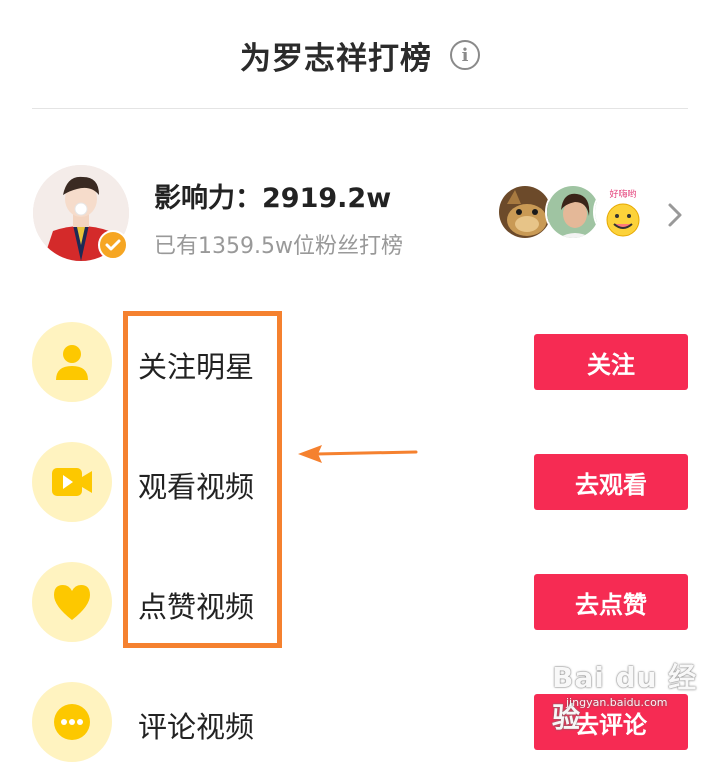 Image resolution: width=720 pixels, height=762 pixels. What do you see at coordinates (196, 727) in the screenshot?
I see `task-label-comment: 评论视频` at bounding box center [196, 727].